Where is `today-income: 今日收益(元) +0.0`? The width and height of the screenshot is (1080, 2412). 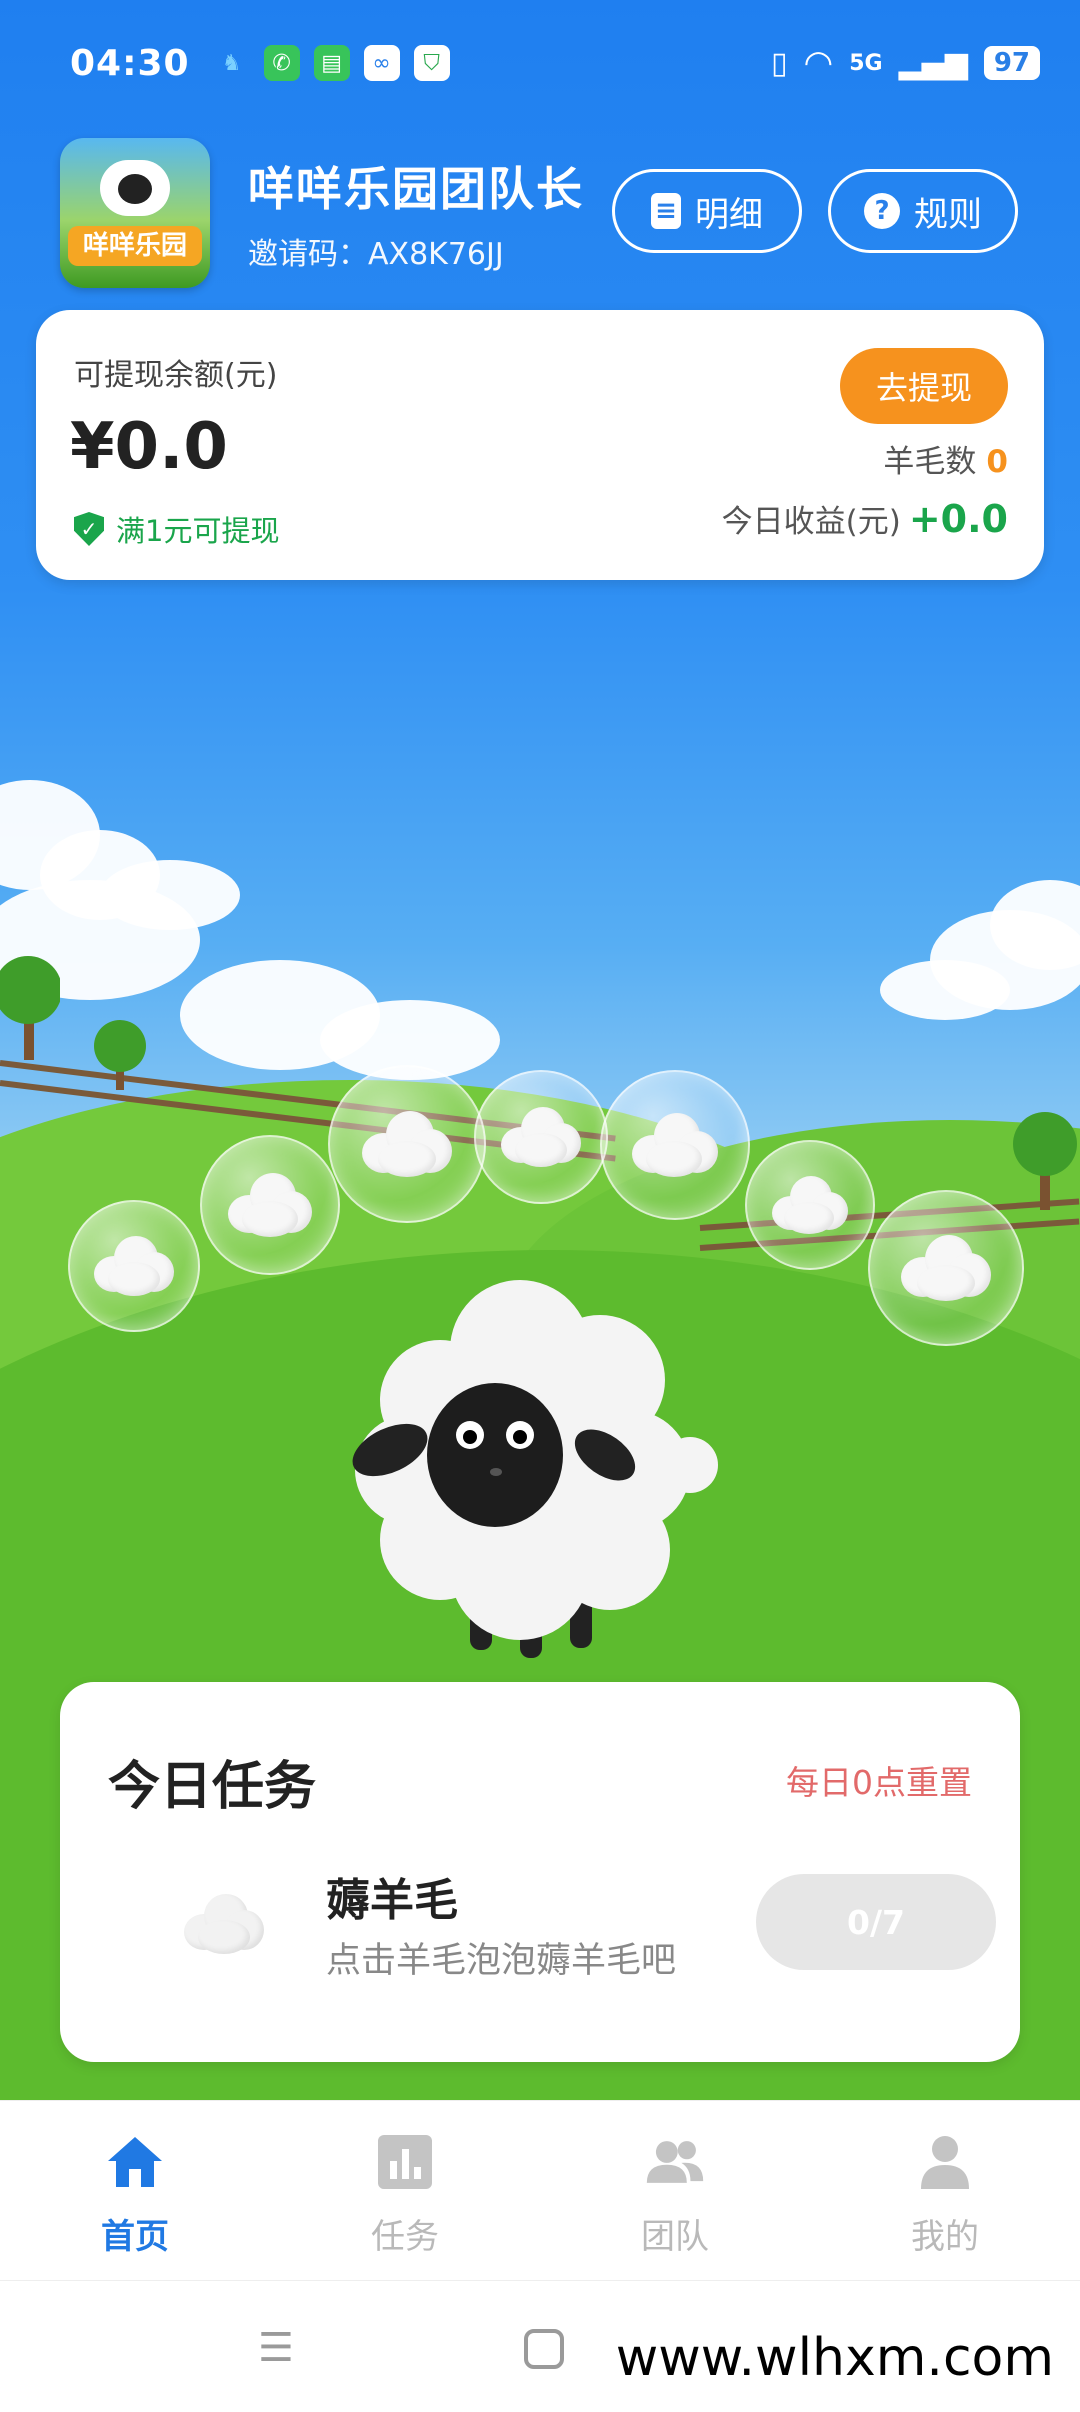 today-income: 今日收益(元) +0.0 is located at coordinates (865, 518).